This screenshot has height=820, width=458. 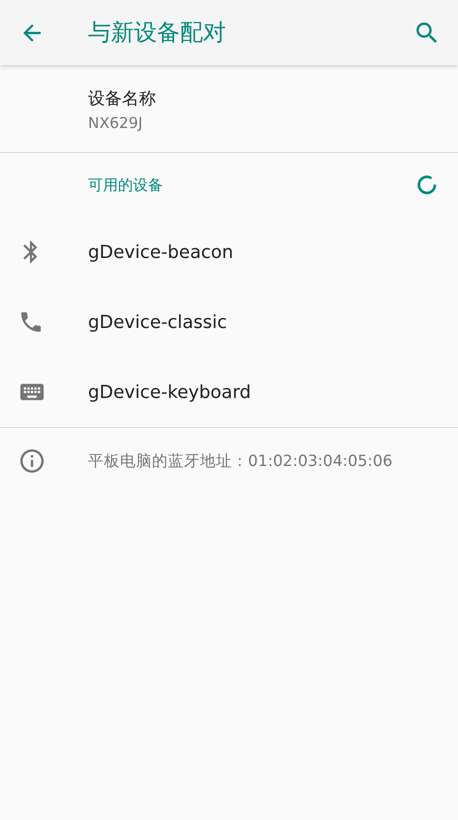 I want to click on device-item: gDevice-beacon, so click(x=229, y=252).